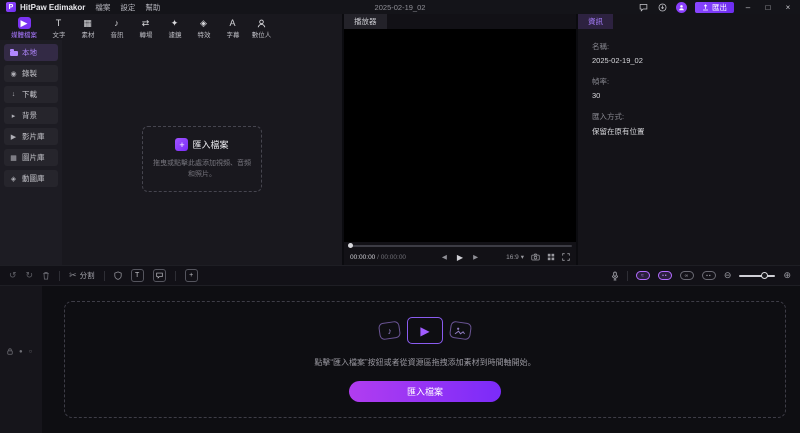  What do you see at coordinates (118, 275) in the screenshot?
I see `mask-icon` at bounding box center [118, 275].